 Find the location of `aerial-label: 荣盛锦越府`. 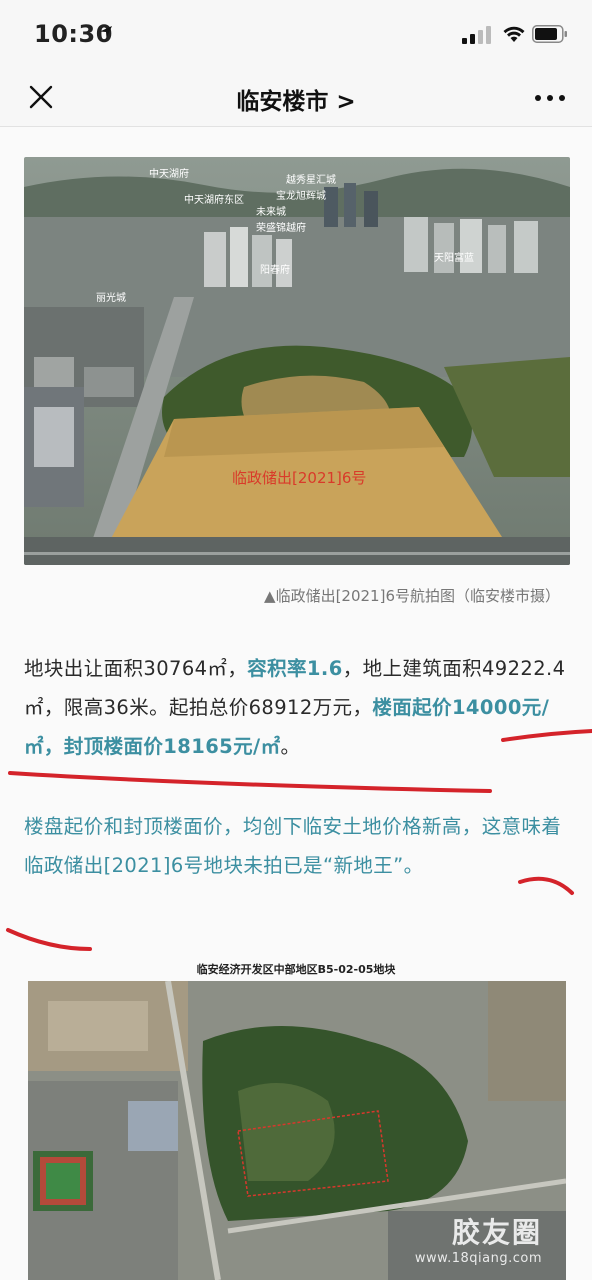

aerial-label: 荣盛锦越府 is located at coordinates (281, 228).